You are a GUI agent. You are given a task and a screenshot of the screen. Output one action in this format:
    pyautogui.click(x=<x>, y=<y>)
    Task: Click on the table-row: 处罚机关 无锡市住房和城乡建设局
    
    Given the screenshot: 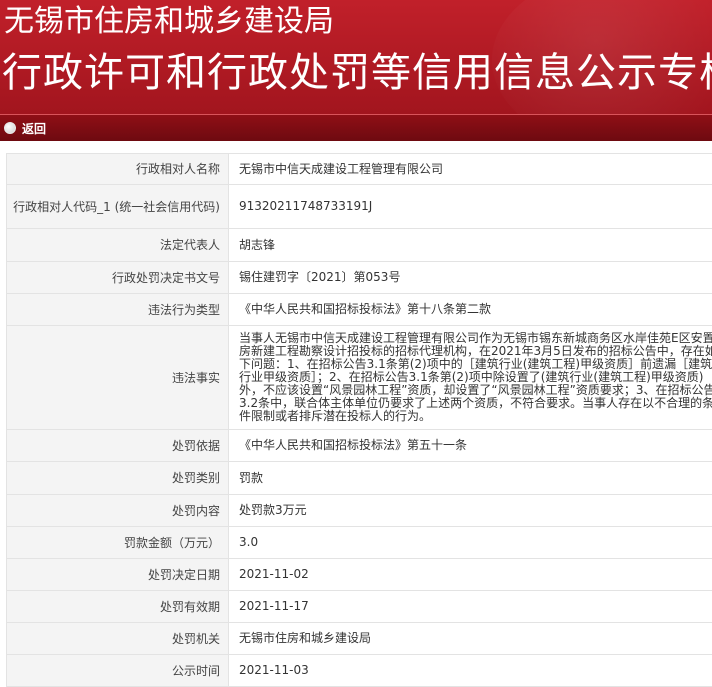 What is the action you would take?
    pyautogui.click(x=359, y=639)
    